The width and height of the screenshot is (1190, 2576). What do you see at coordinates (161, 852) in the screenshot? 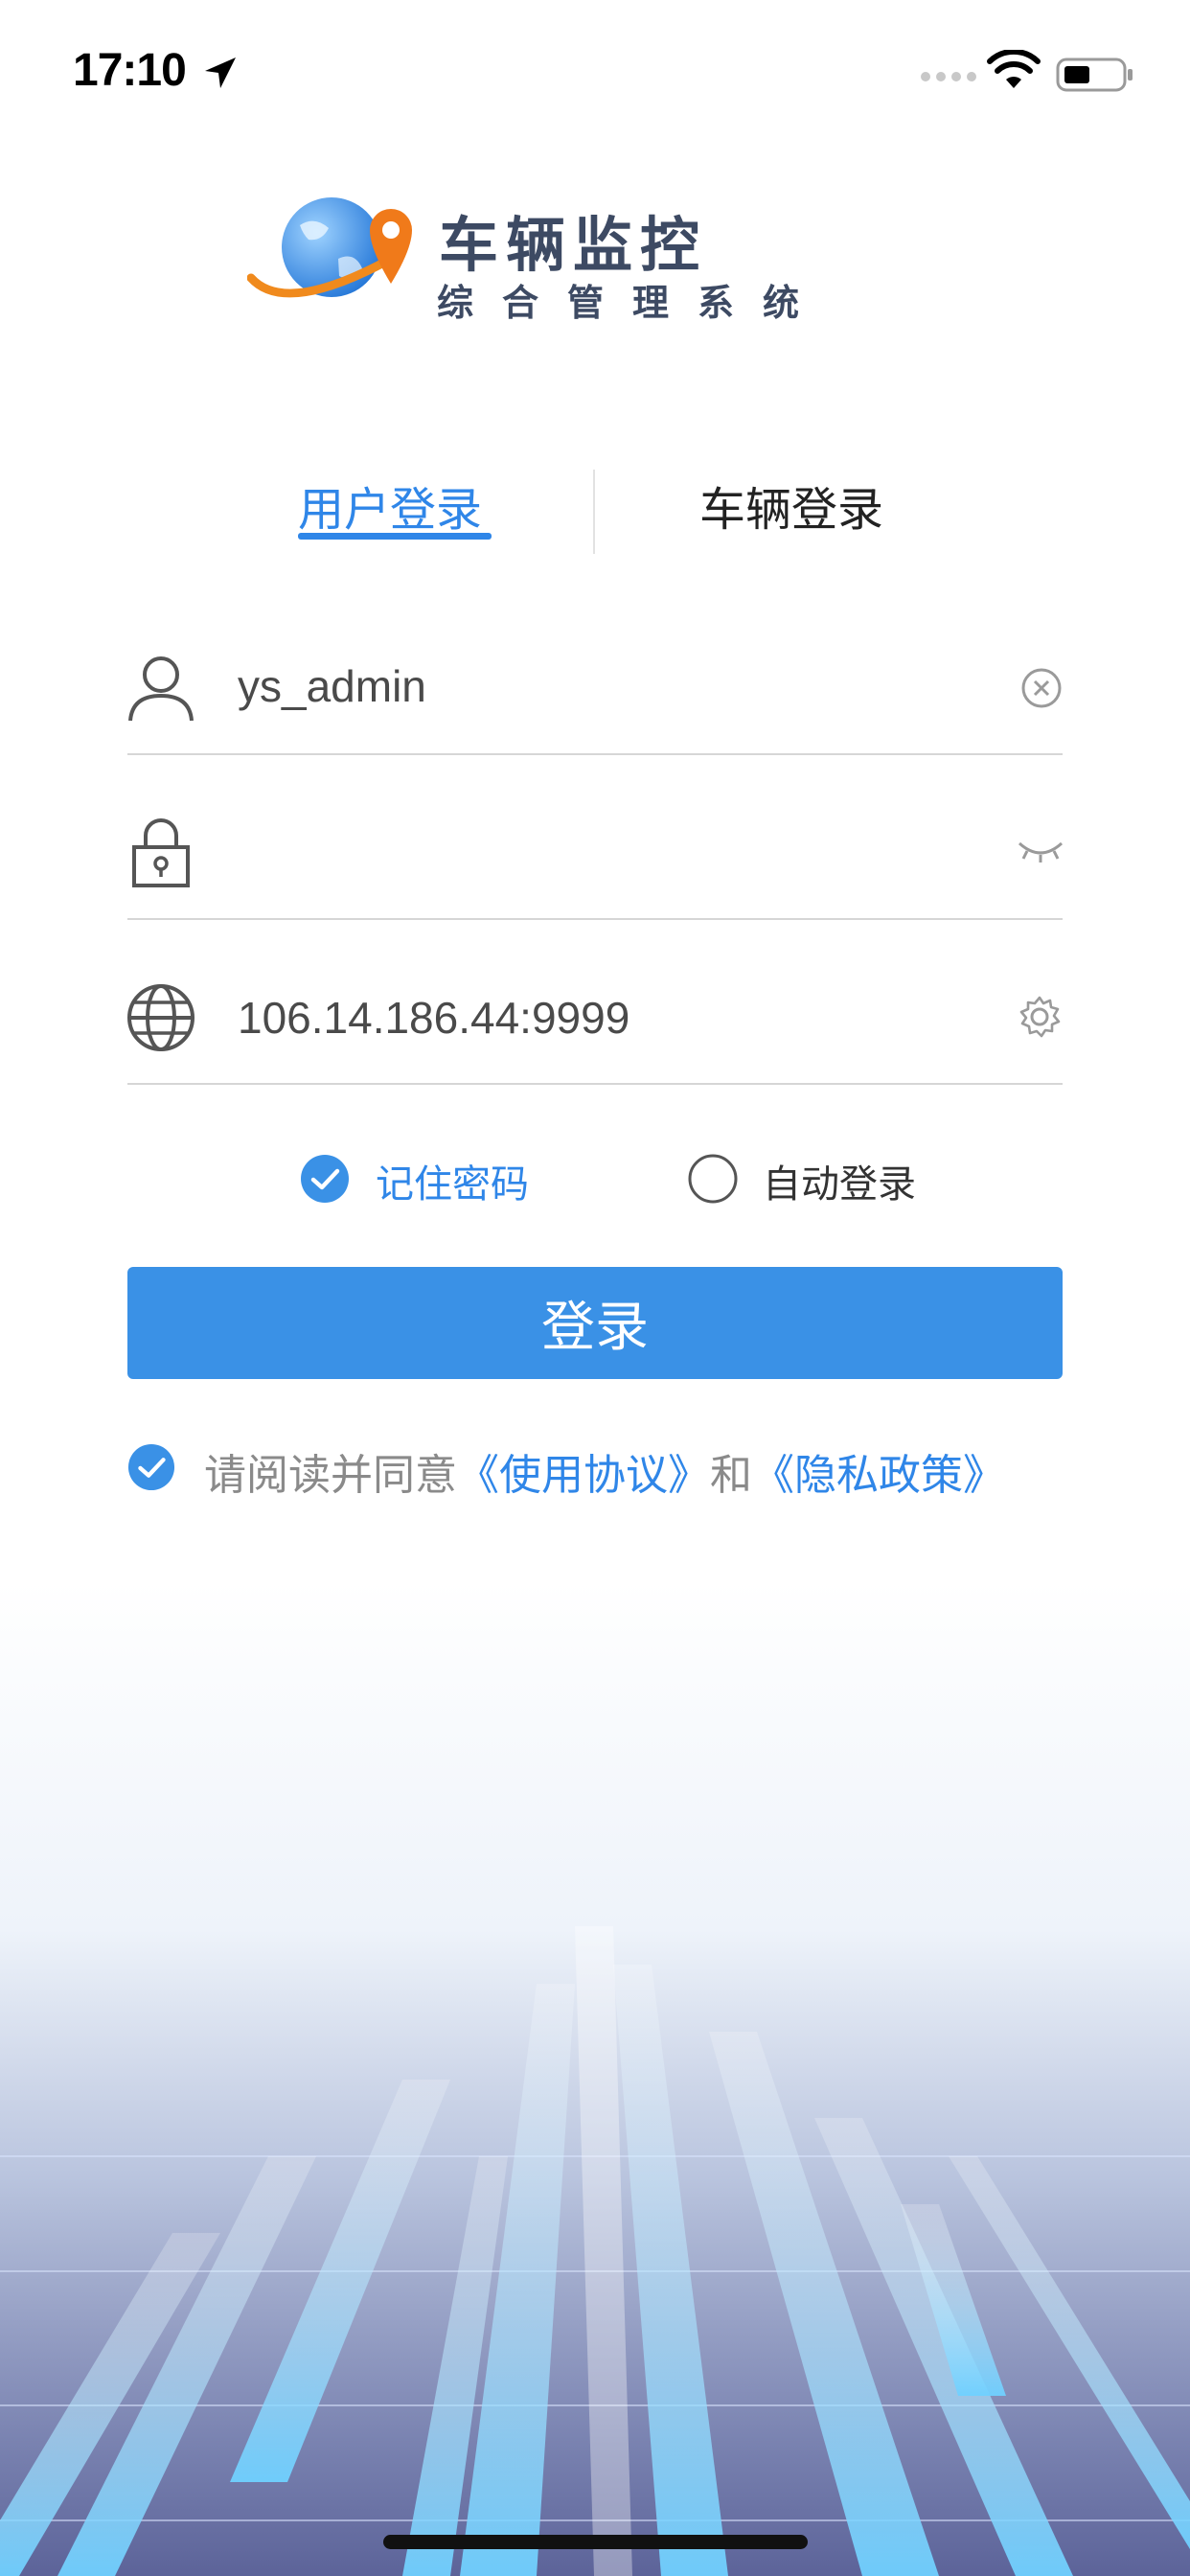
I see `lock-icon` at bounding box center [161, 852].